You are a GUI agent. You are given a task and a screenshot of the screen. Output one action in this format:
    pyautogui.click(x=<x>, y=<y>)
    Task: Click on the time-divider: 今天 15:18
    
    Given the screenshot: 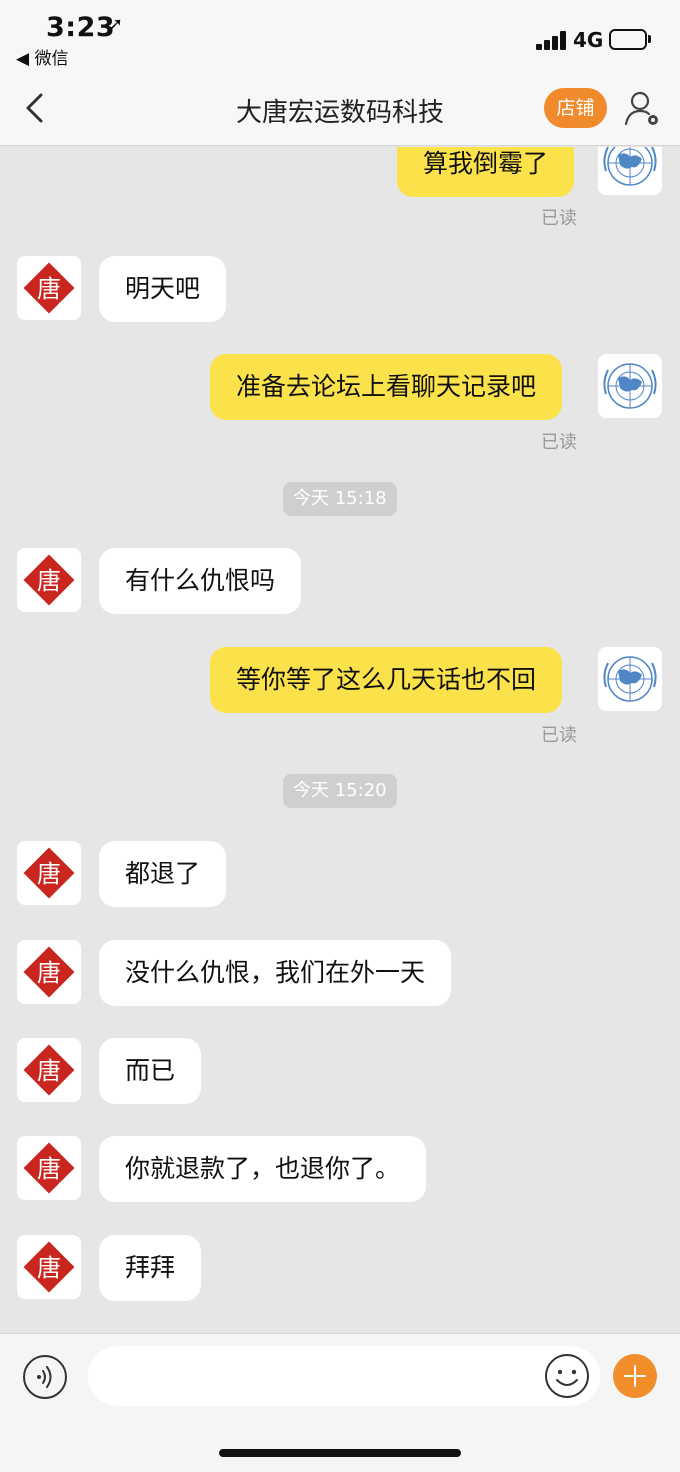 What is the action you would take?
    pyautogui.click(x=340, y=499)
    